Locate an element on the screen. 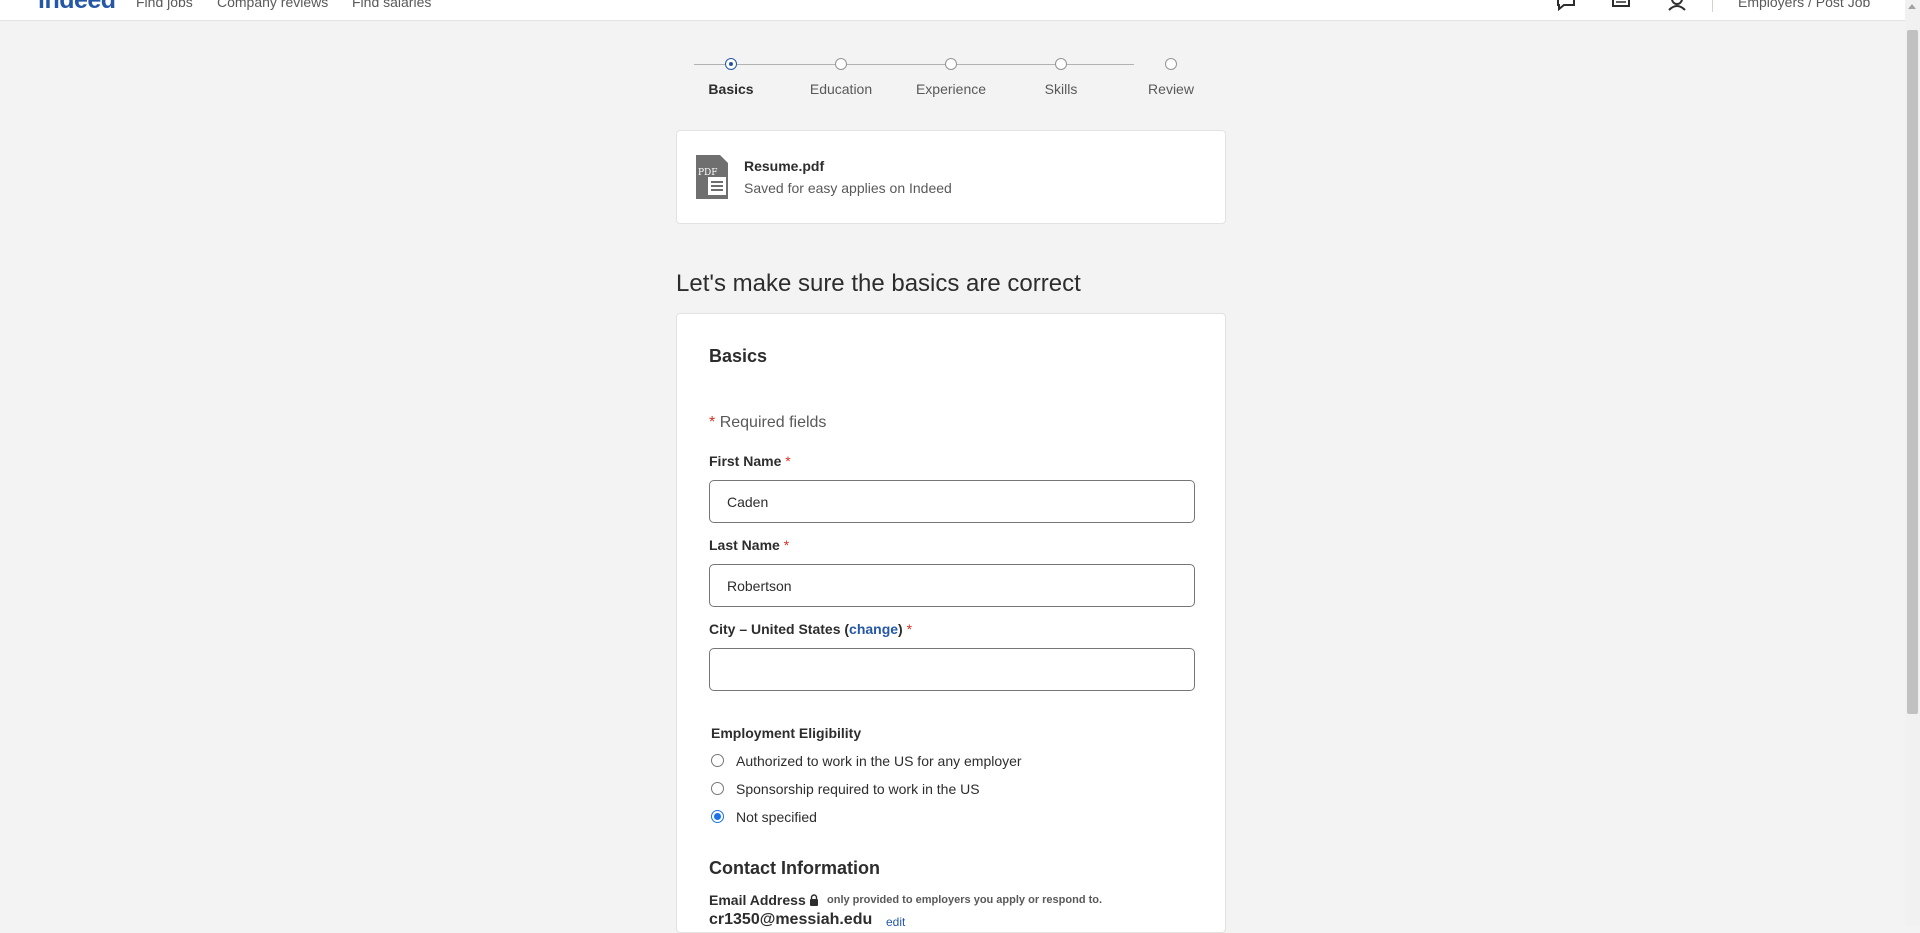 The height and width of the screenshot is (933, 1920). radio-sponsorship is located at coordinates (717, 788).